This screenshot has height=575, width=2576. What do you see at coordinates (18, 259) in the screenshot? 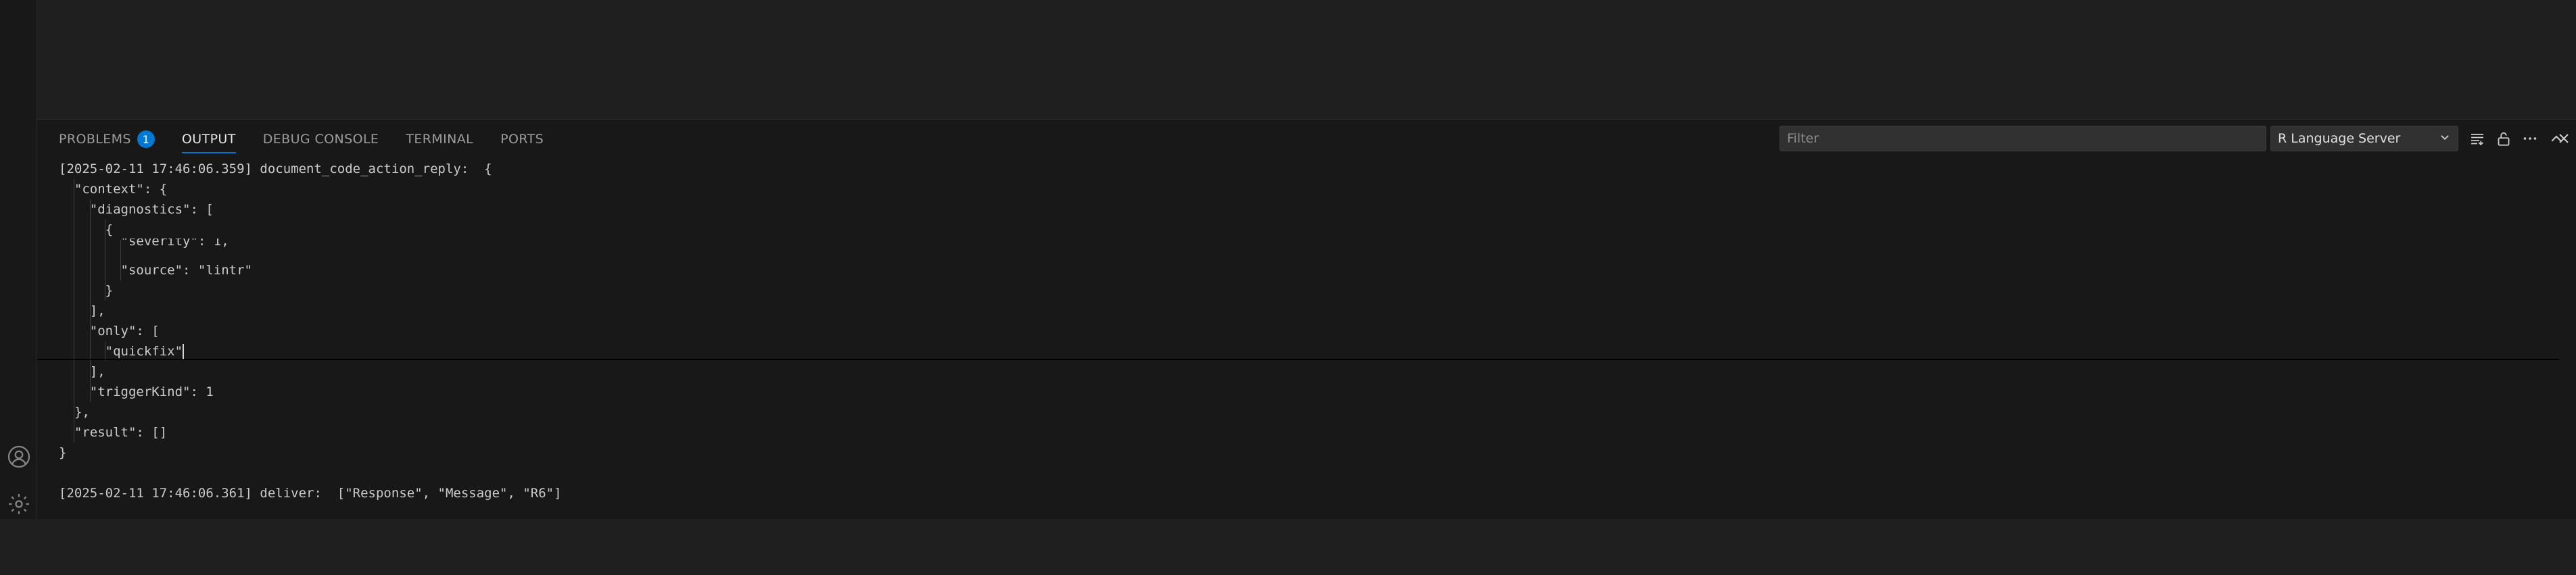
I see `activity-bar` at bounding box center [18, 259].